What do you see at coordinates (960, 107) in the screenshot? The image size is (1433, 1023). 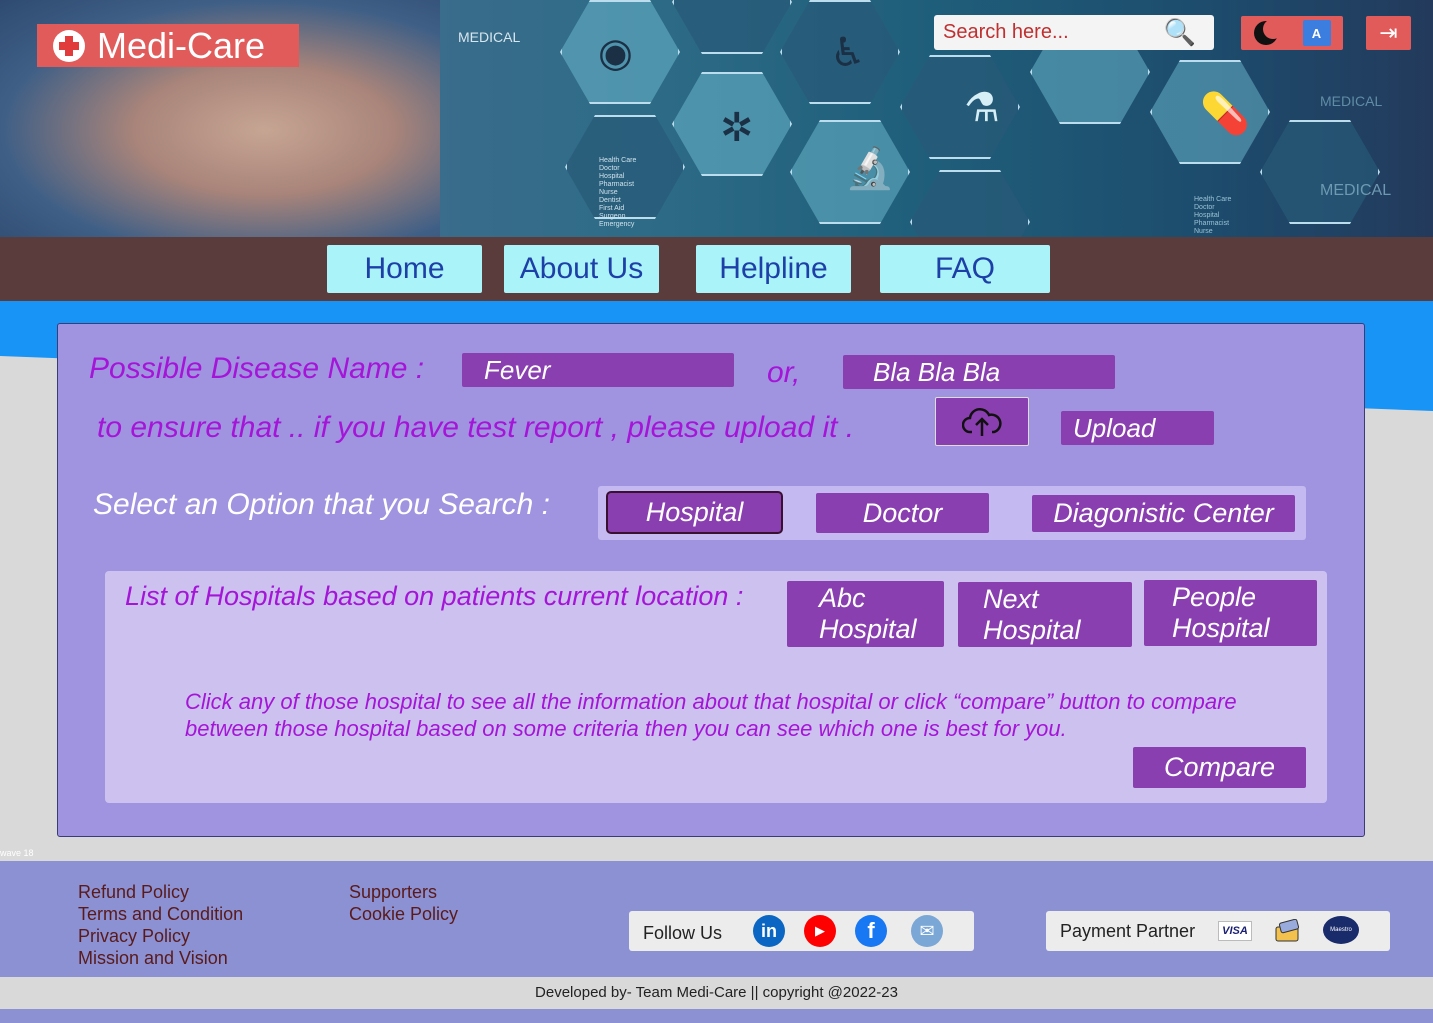 I see `hex-tubes` at bounding box center [960, 107].